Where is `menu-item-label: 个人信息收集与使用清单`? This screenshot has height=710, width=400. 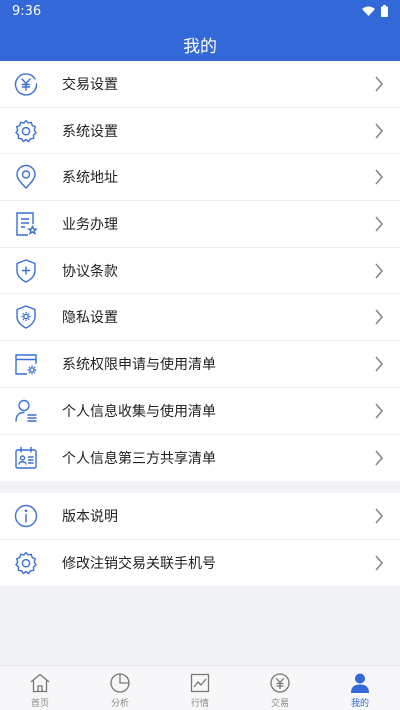
menu-item-label: 个人信息收集与使用清单 is located at coordinates (139, 411).